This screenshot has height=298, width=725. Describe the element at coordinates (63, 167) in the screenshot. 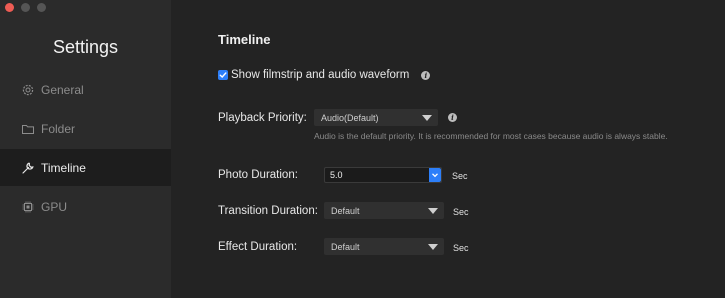

I see `sidebar-item-label: Timeline` at that location.